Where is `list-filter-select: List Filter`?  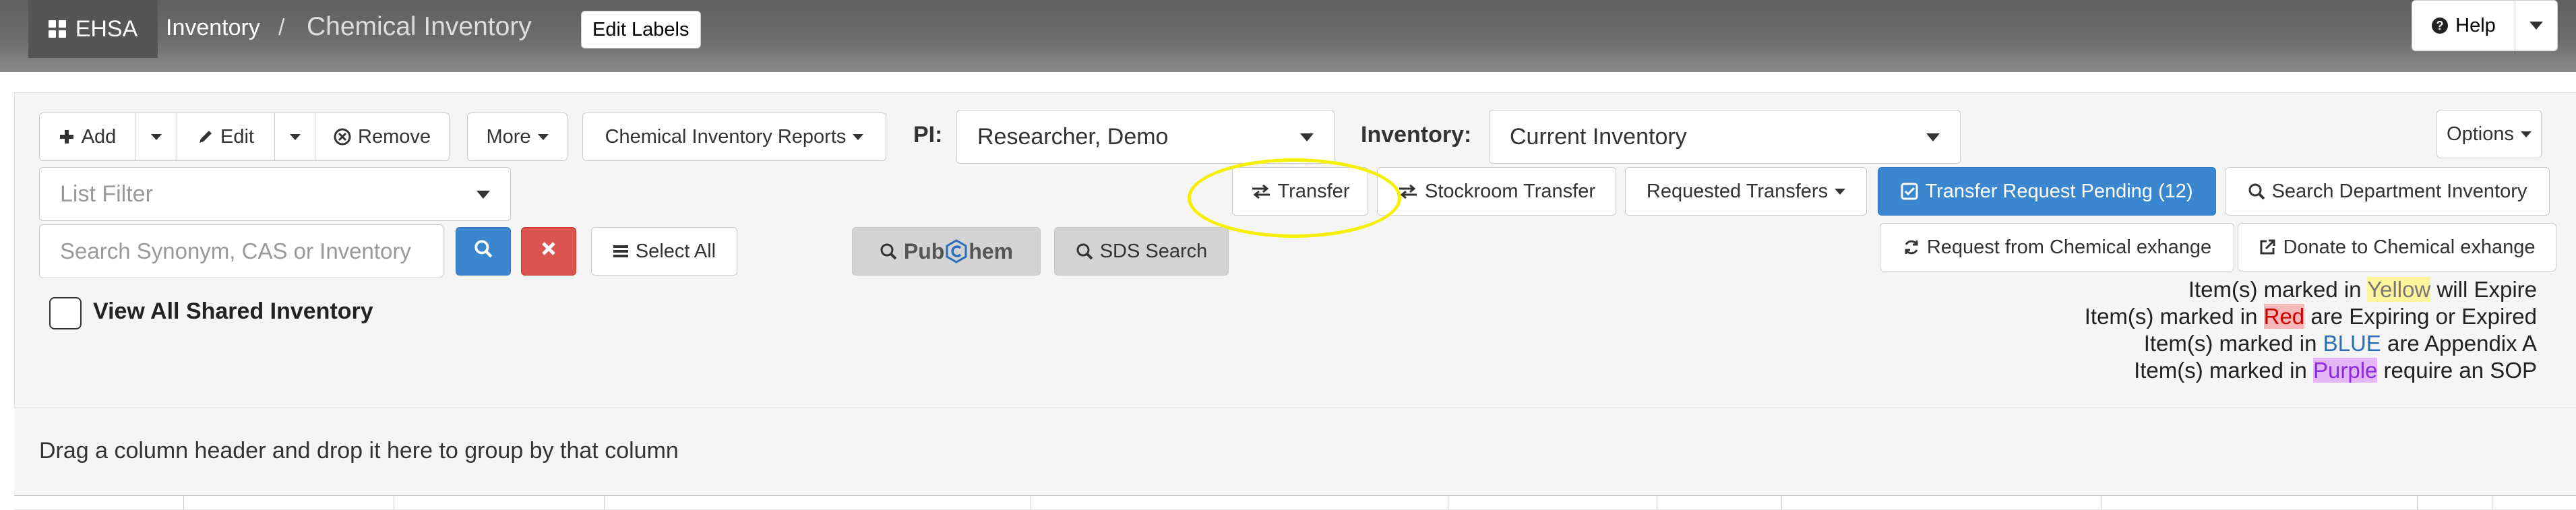 list-filter-select: List Filter is located at coordinates (275, 194).